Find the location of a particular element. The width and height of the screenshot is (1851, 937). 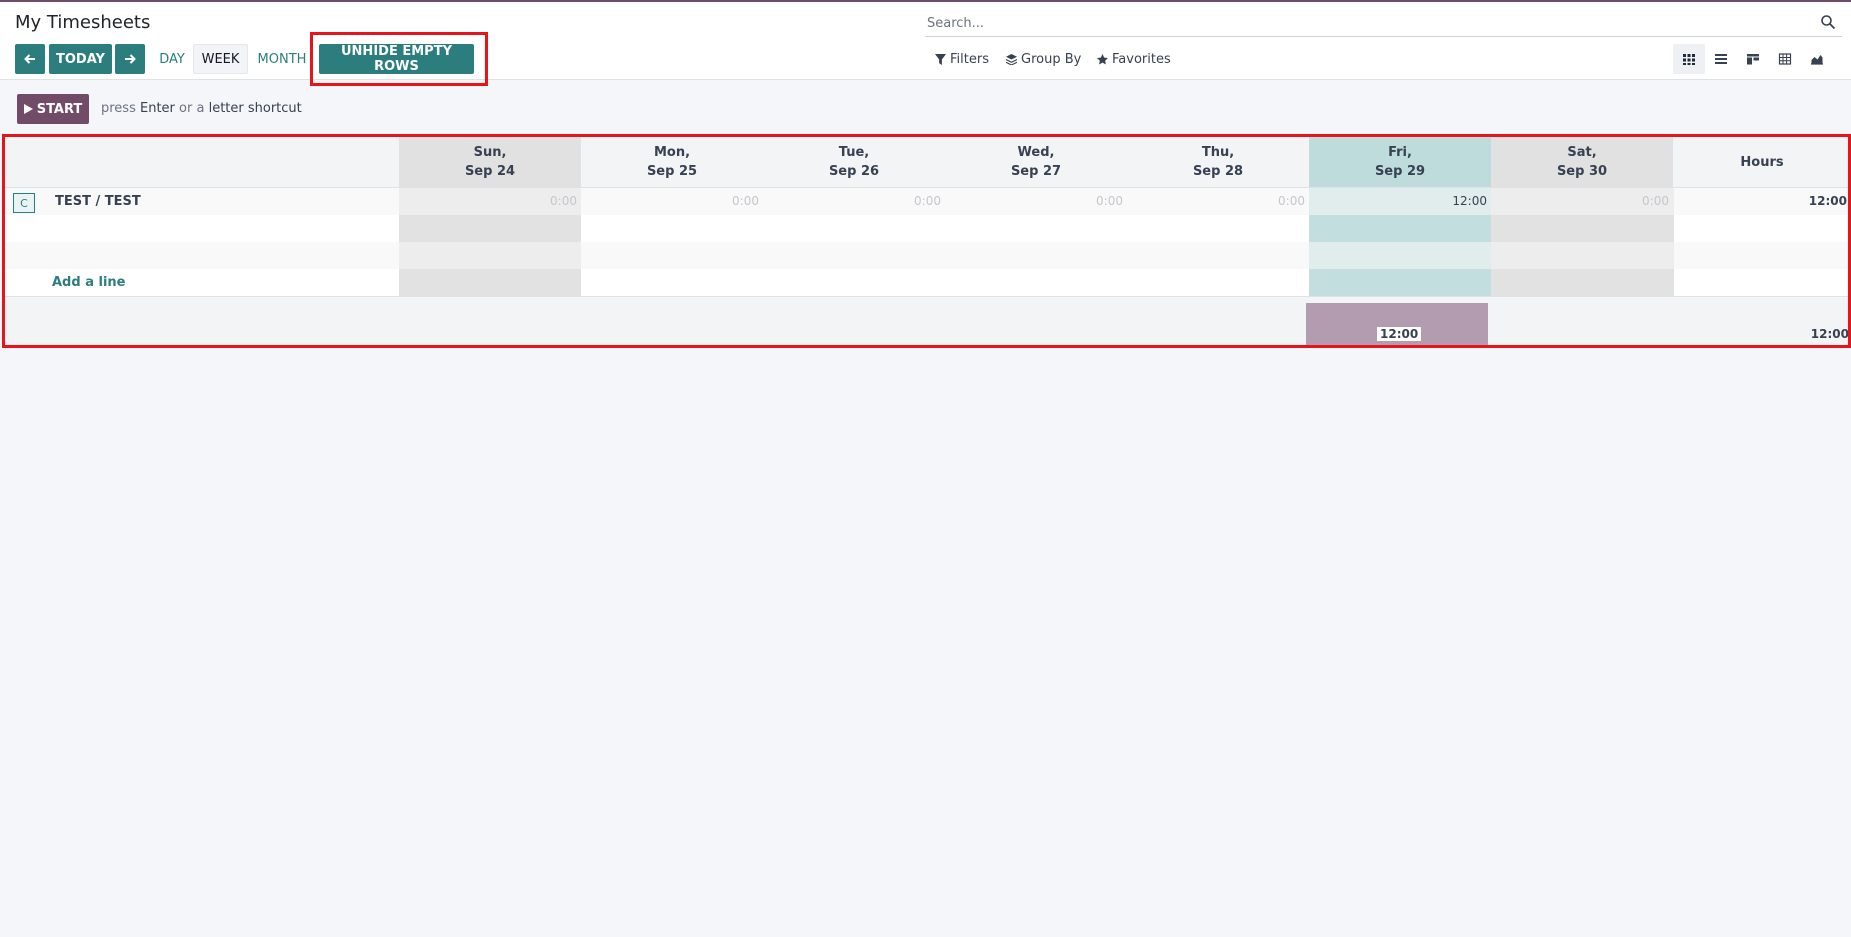

grid-footer: 12:00 12:00 is located at coordinates (928, 322).